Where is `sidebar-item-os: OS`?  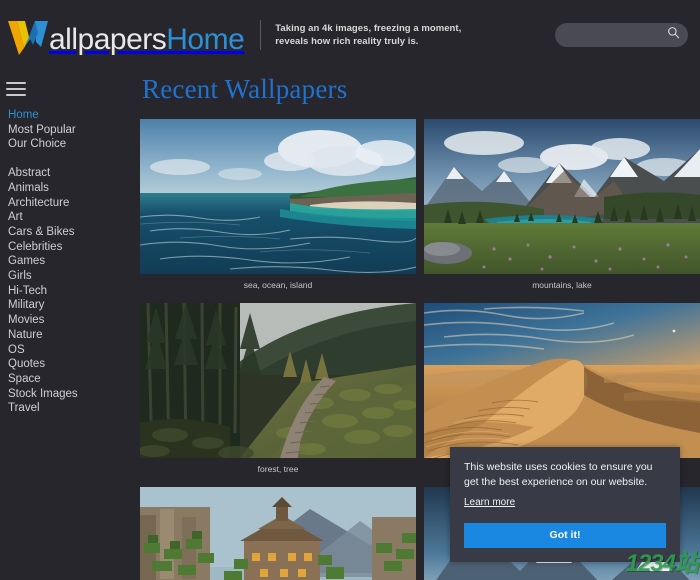 sidebar-item-os: OS is located at coordinates (72, 350).